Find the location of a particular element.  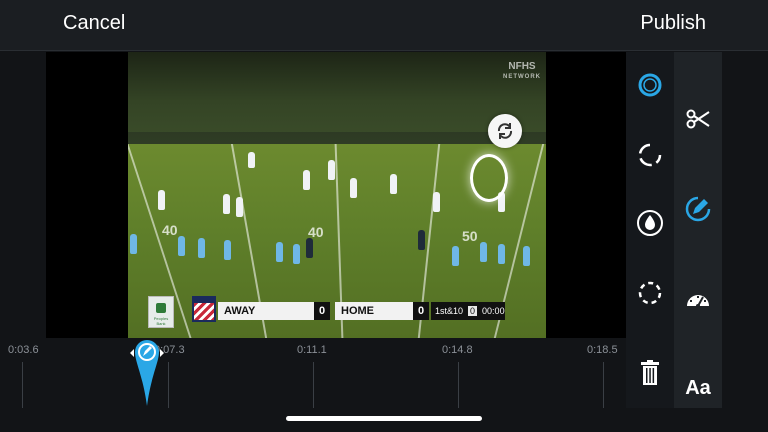

down-distance: 1st&10 is located at coordinates (449, 311).